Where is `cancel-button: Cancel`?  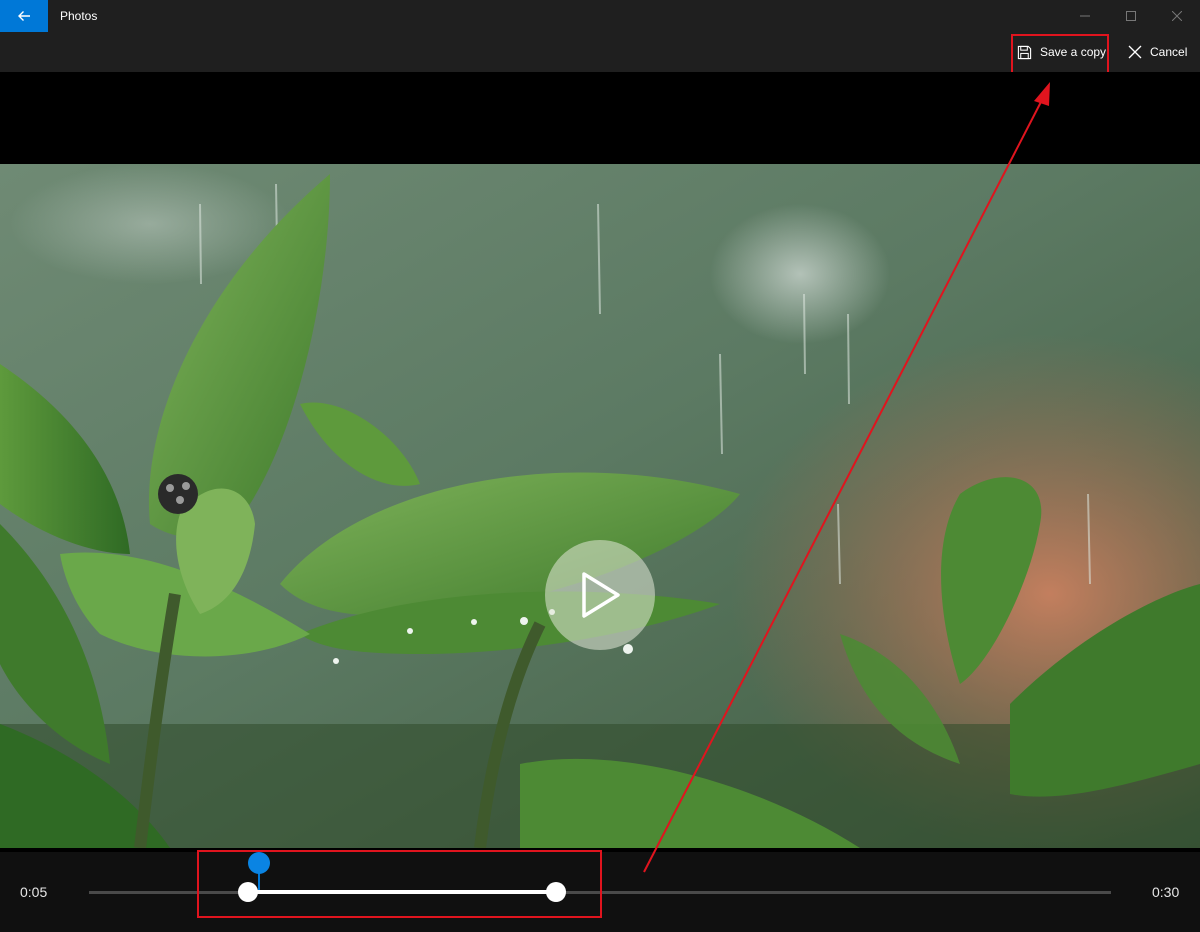
cancel-button: Cancel is located at coordinates (1157, 52).